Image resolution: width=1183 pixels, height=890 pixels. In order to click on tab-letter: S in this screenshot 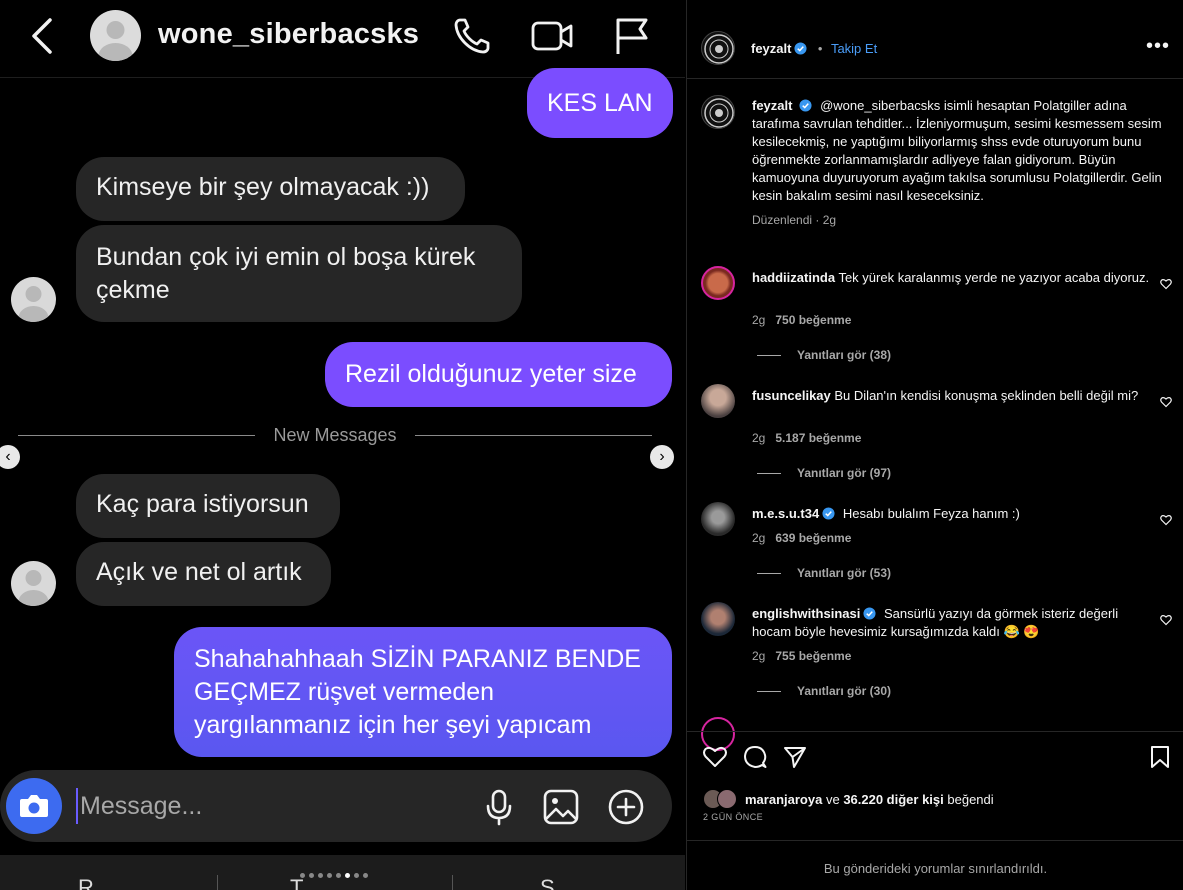, I will do `click(547, 882)`.